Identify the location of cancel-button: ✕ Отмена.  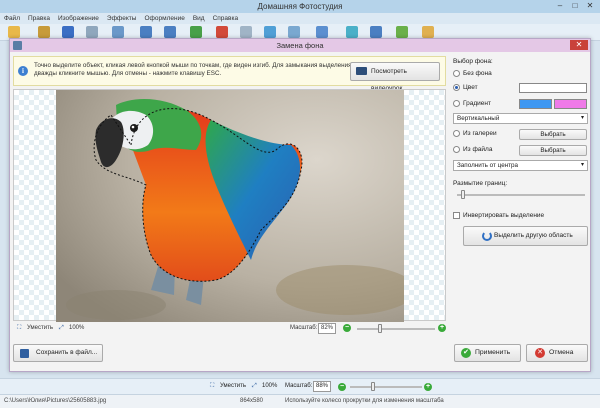
(557, 353).